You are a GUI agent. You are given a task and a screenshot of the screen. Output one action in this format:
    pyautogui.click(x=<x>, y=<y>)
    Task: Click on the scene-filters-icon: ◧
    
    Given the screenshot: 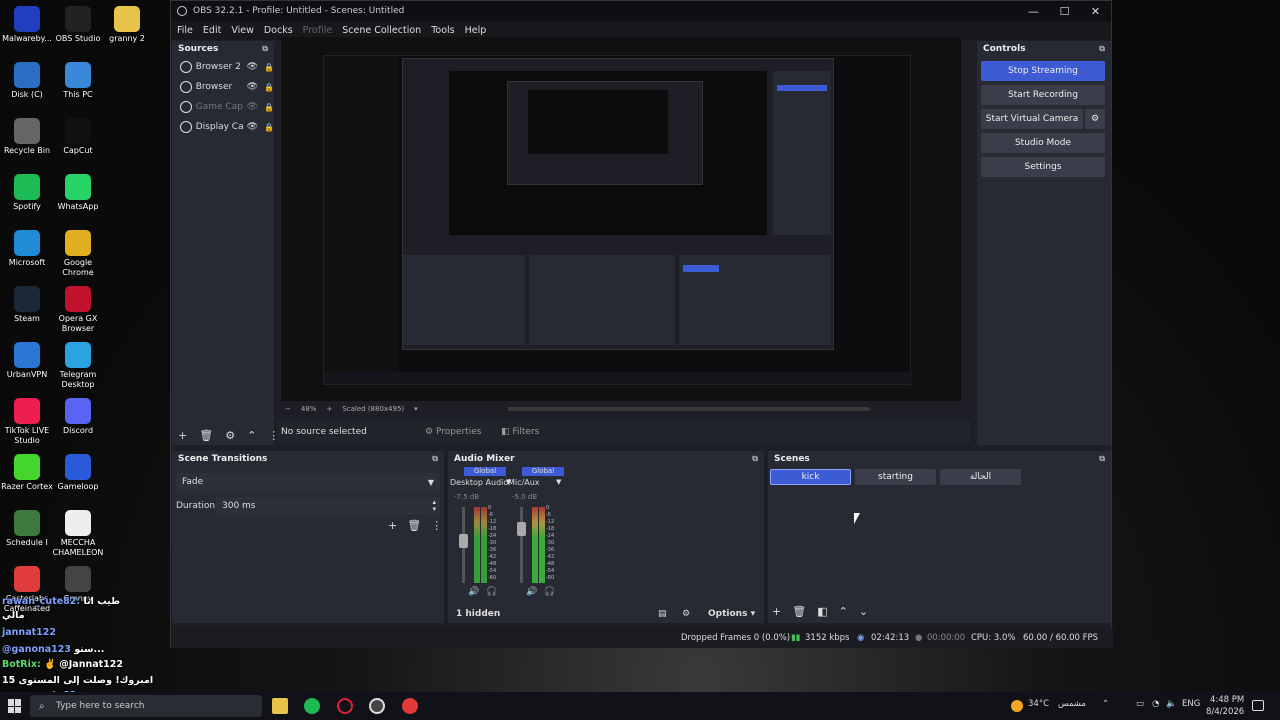 What is the action you would take?
    pyautogui.click(x=822, y=611)
    